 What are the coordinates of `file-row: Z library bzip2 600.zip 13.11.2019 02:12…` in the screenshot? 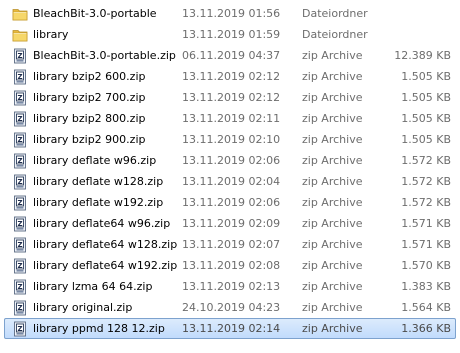 It's located at (230, 76).